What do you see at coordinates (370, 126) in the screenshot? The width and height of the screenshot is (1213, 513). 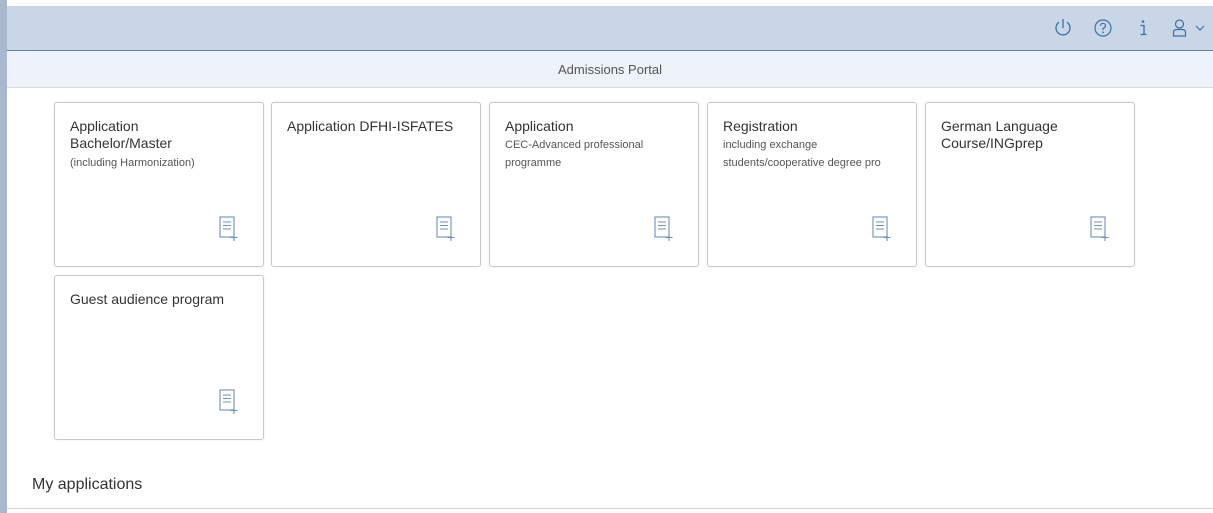 I see `tile-title: Application DFHI-ISFATES` at bounding box center [370, 126].